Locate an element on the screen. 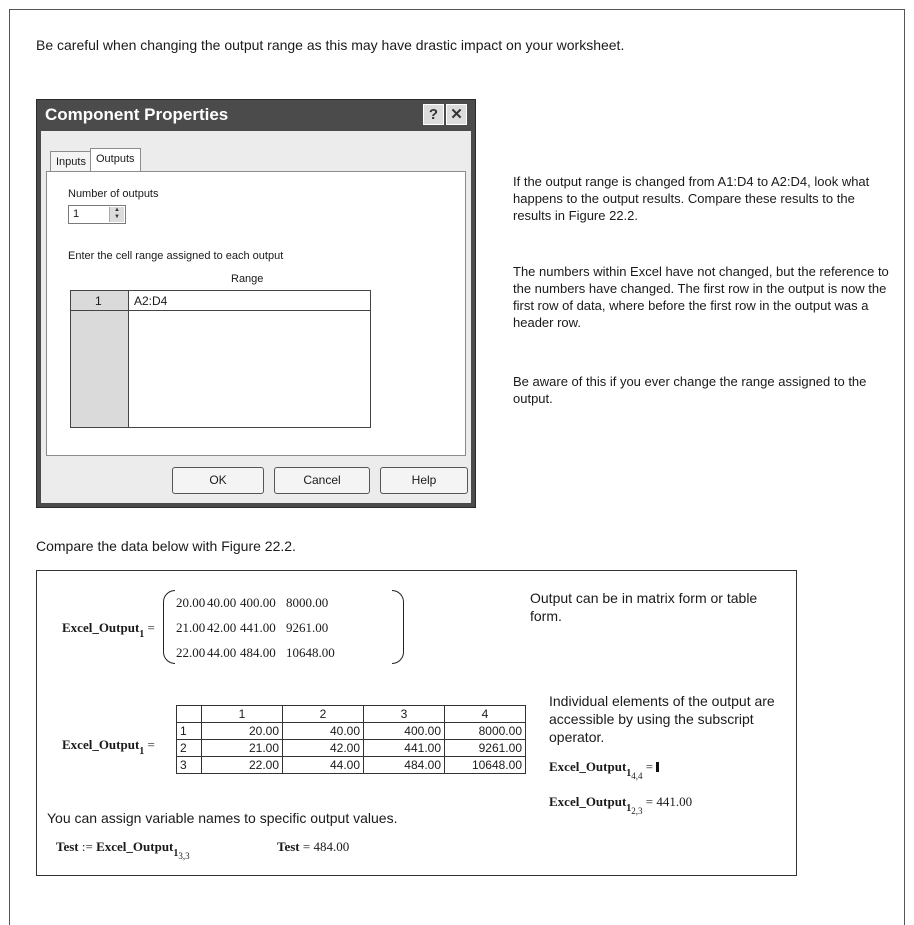  compare-text: Compare the data below with Figure 22.2. is located at coordinates (166, 546).